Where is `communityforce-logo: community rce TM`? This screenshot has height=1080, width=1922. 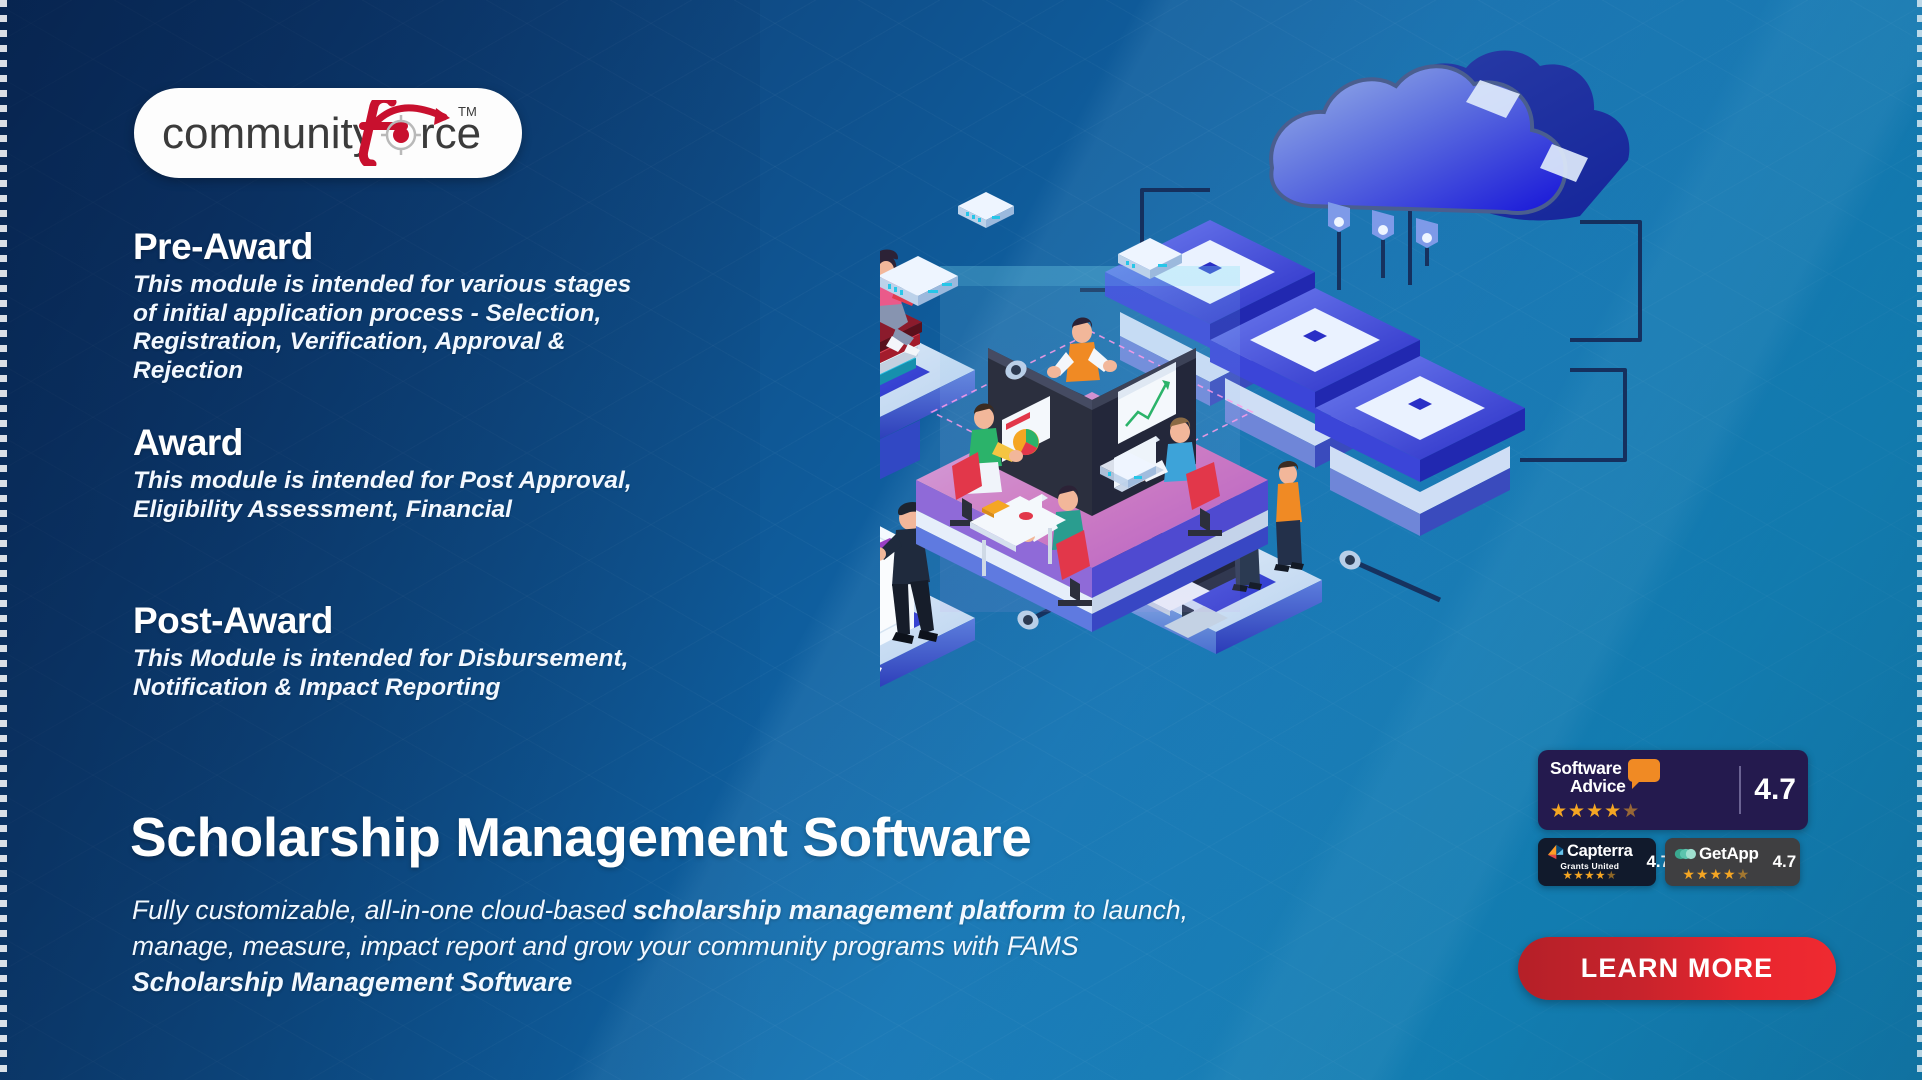
communityforce-logo: community rce TM is located at coordinates (328, 133).